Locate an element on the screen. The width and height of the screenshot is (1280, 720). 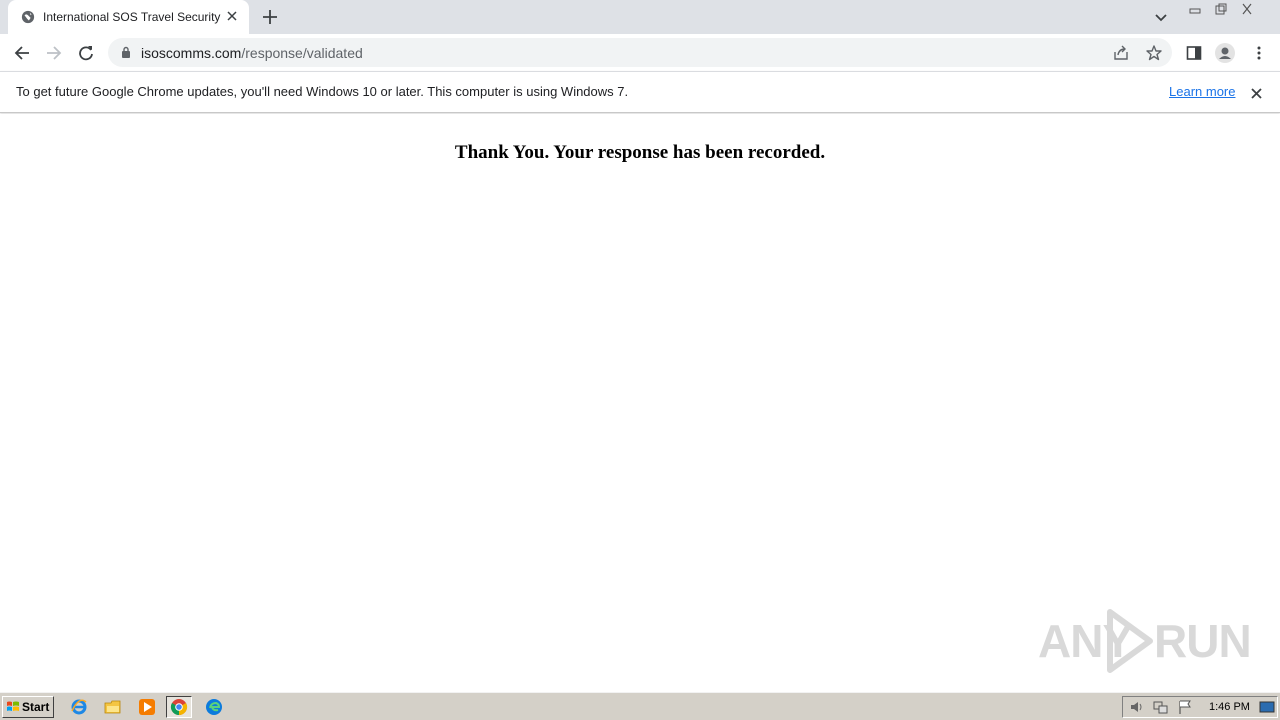
forward-icon is located at coordinates (54, 53).